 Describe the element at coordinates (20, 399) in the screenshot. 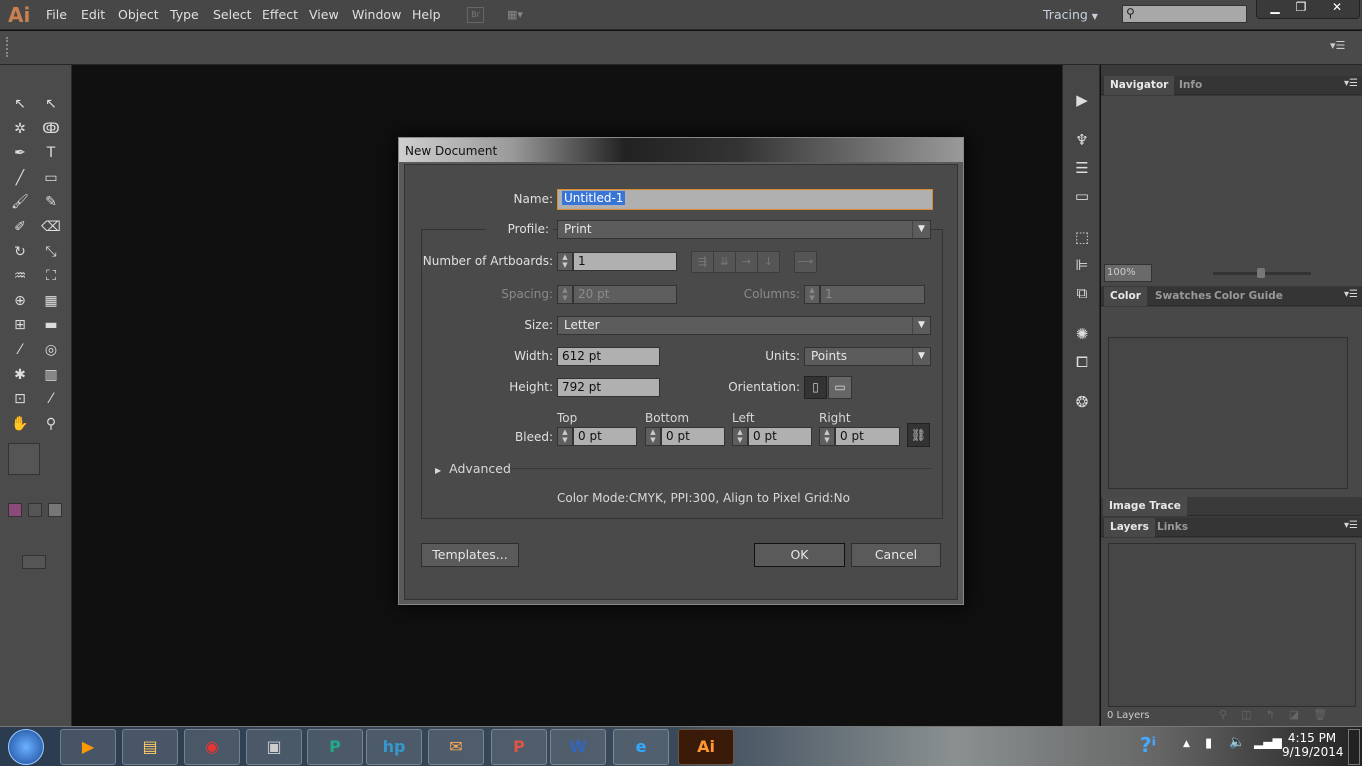

I see `artboard-tool-icon: ⊡` at that location.